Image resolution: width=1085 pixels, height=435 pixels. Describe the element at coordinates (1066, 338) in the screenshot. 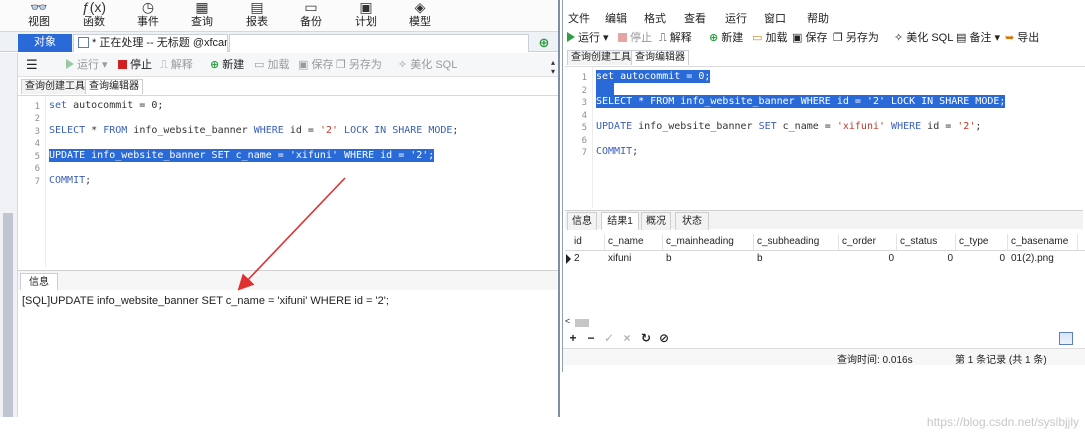

I see `grid-view-icon` at that location.